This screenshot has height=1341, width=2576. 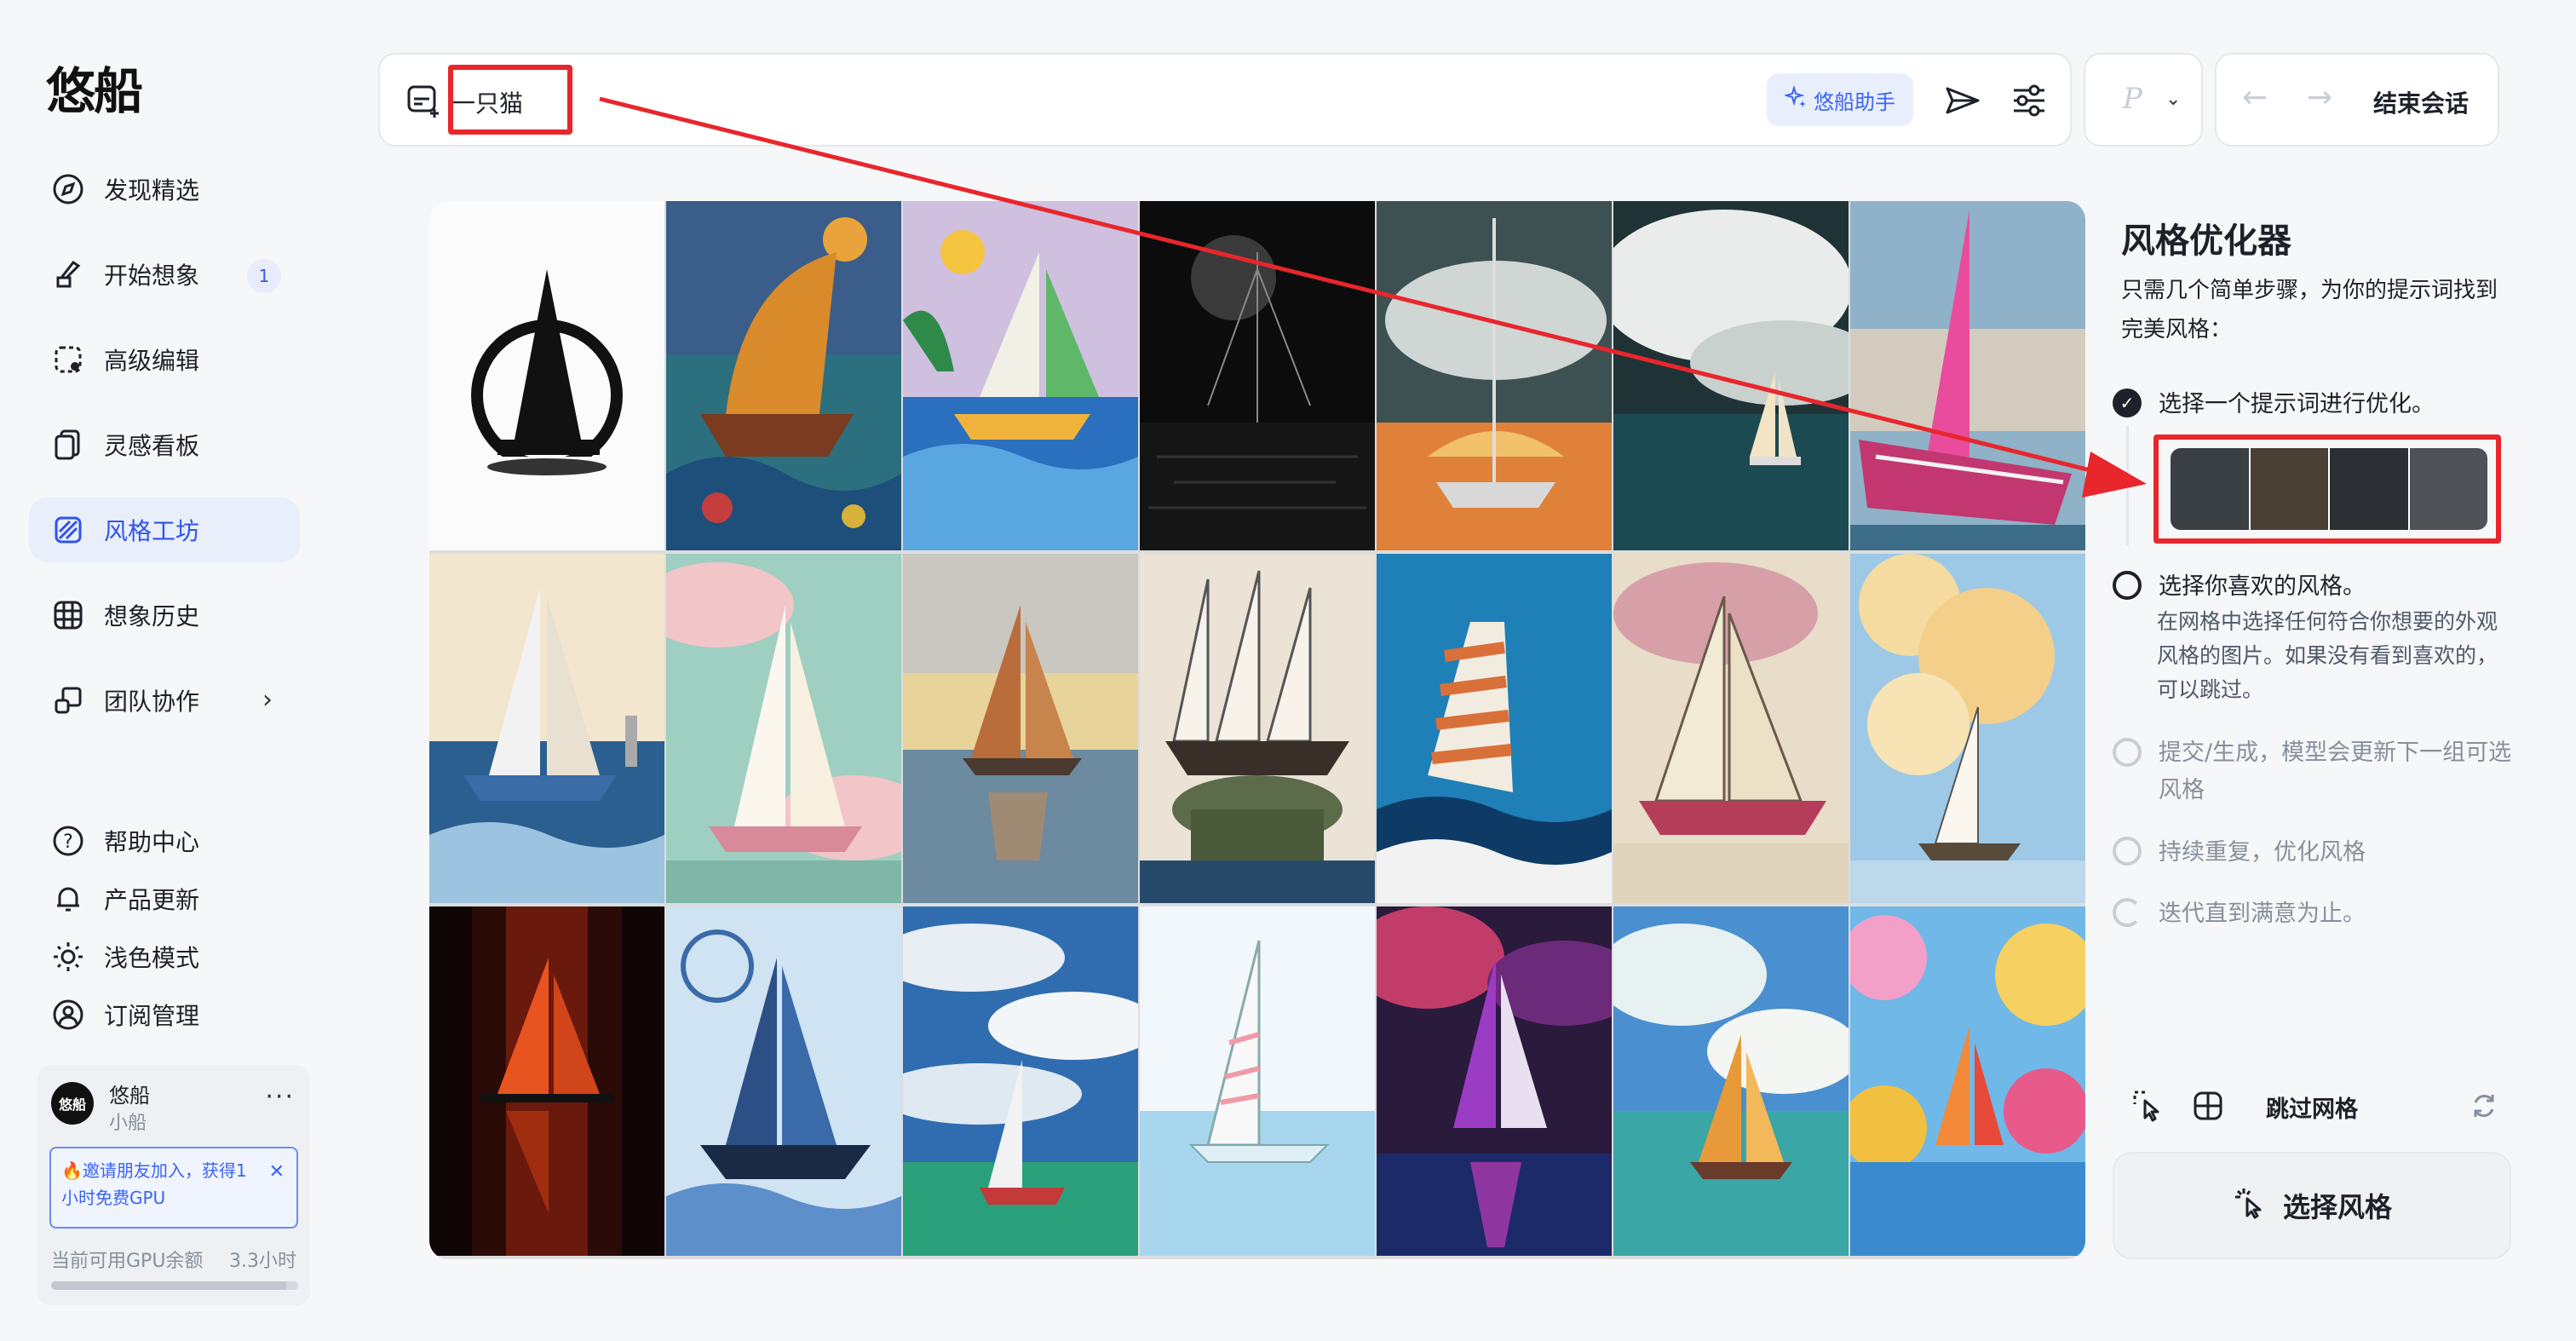 What do you see at coordinates (152, 276) in the screenshot?
I see `nav-label: 开始想象` at bounding box center [152, 276].